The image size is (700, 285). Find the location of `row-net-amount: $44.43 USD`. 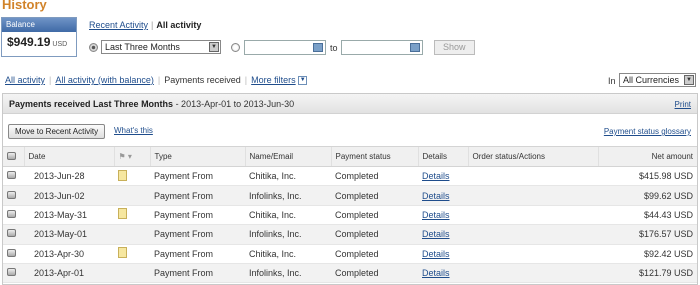

row-net-amount: $44.43 USD is located at coordinates (647, 215).